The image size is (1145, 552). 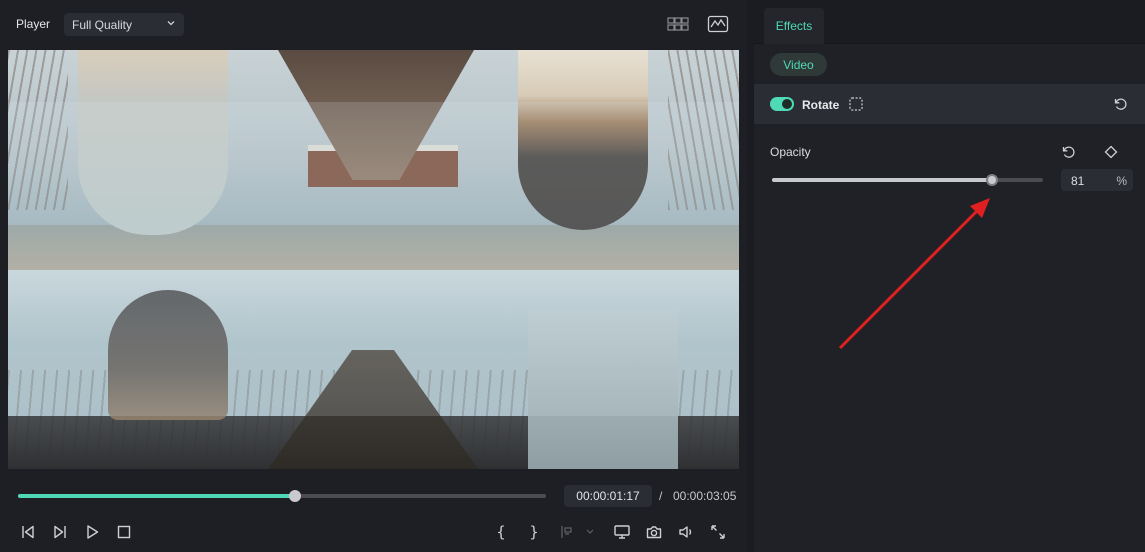 I want to click on annotation-arrow-icon, so click(x=914, y=274).